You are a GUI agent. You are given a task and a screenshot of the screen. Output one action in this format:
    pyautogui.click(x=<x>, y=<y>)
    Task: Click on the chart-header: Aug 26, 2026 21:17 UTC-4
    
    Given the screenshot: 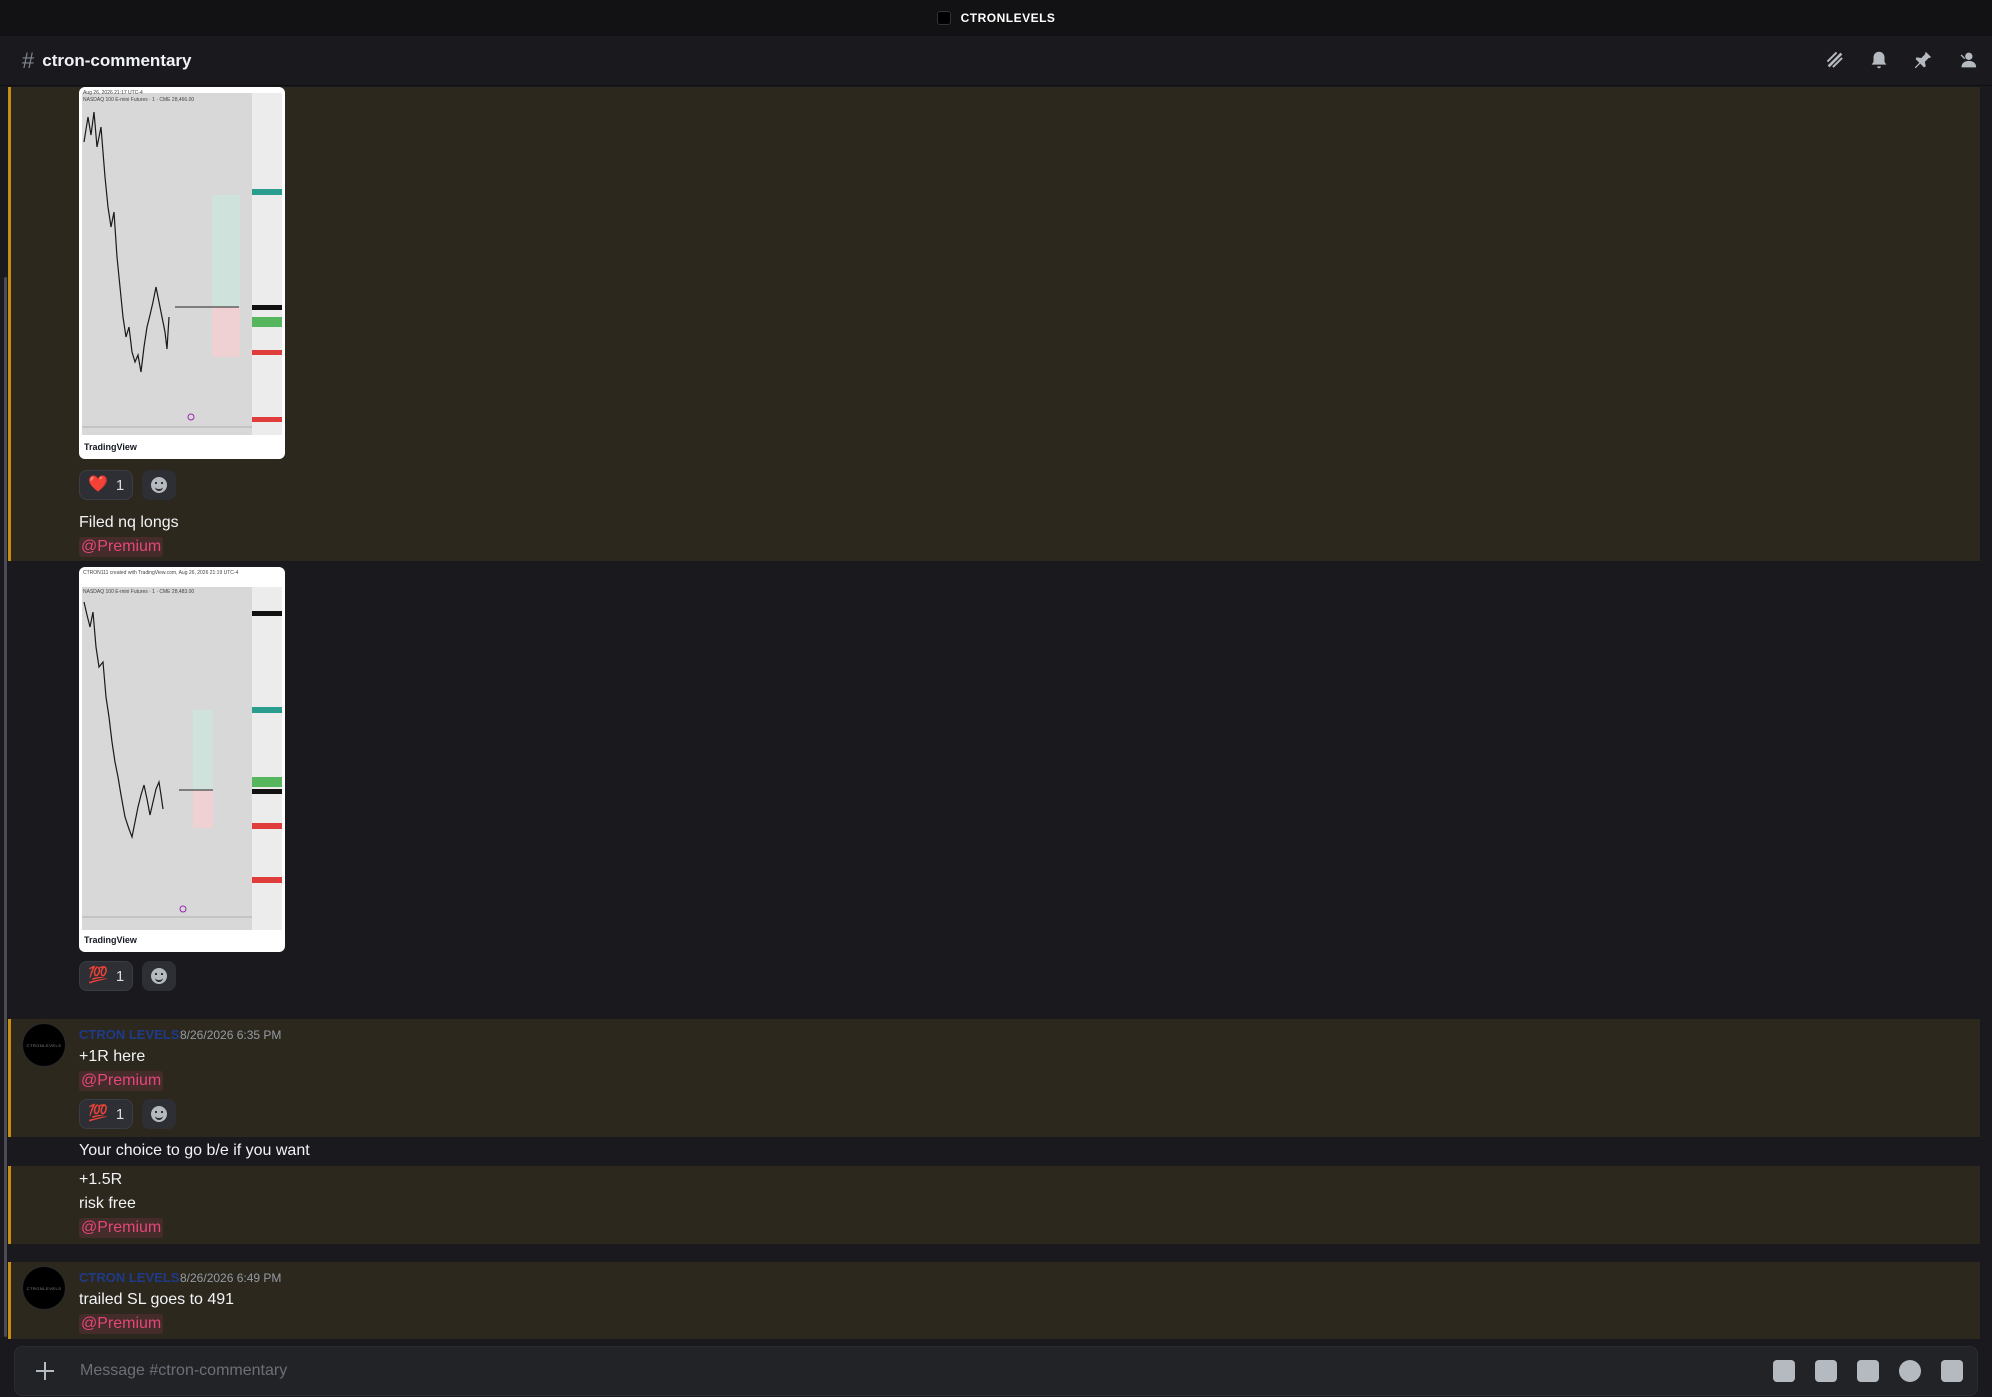 What is the action you would take?
    pyautogui.click(x=113, y=93)
    